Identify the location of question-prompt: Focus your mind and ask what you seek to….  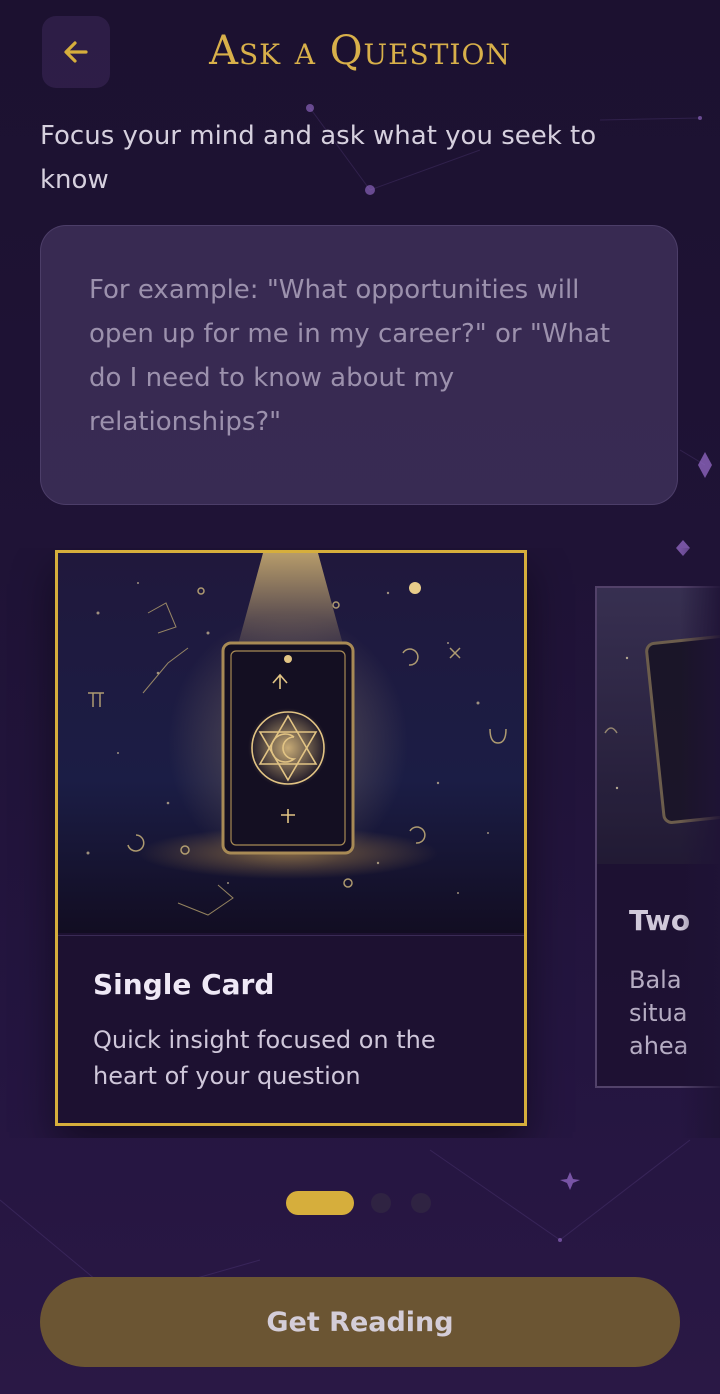
(318, 158).